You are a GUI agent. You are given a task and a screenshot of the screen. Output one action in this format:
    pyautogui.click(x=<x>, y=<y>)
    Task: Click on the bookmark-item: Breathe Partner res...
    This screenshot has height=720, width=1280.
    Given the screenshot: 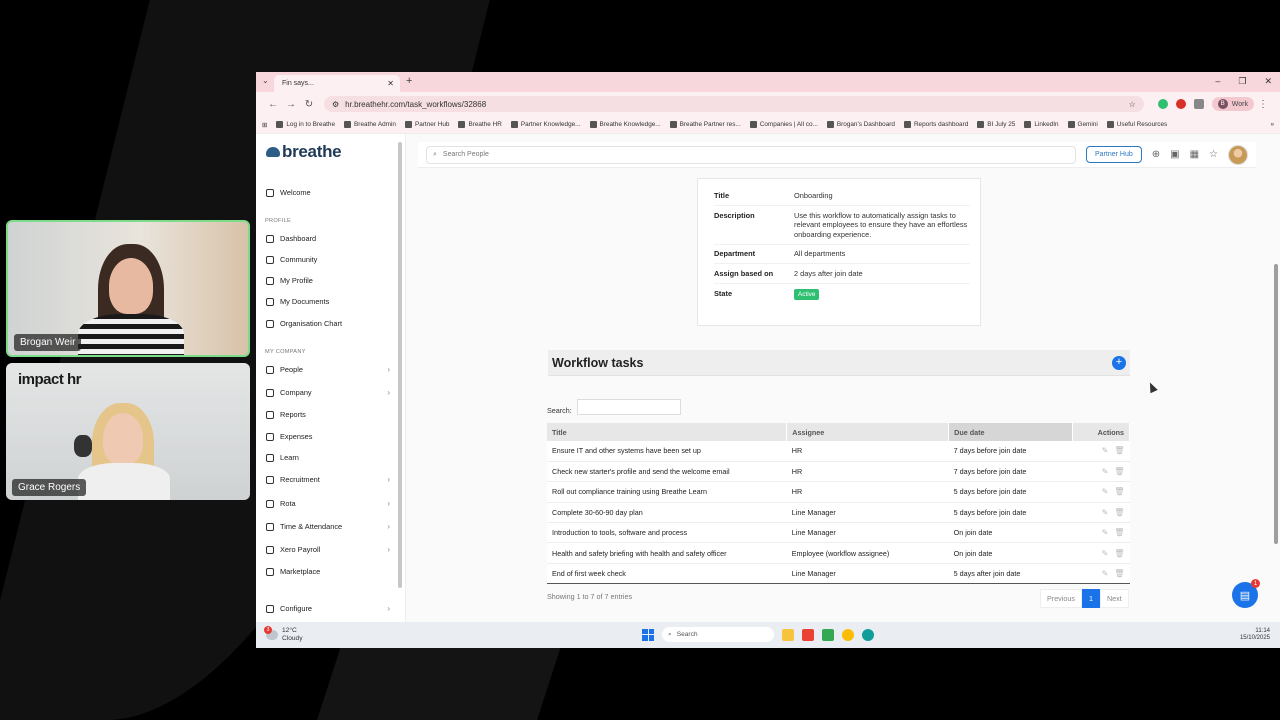 What is the action you would take?
    pyautogui.click(x=705, y=124)
    